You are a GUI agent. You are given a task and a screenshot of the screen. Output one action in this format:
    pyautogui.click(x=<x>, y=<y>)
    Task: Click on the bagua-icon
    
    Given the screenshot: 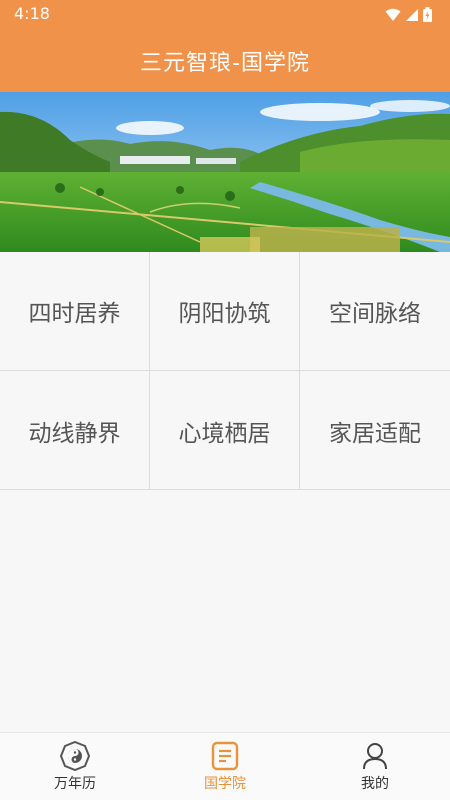 What is the action you would take?
    pyautogui.click(x=75, y=755)
    